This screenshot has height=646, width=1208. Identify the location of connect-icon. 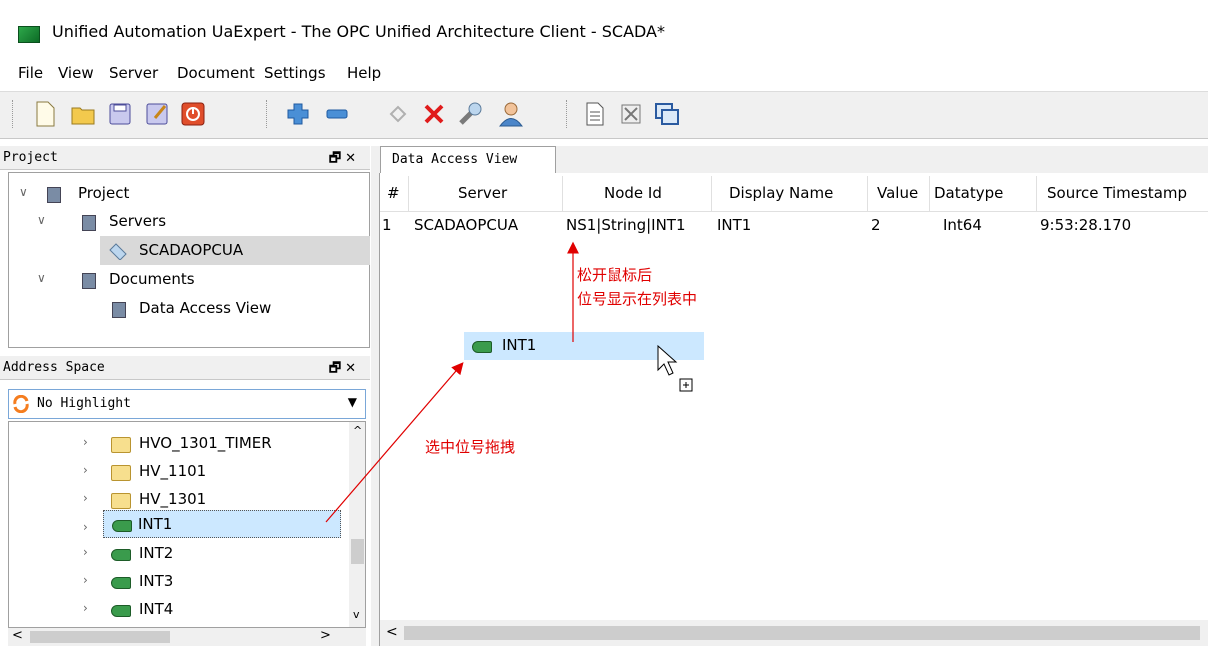
(398, 114).